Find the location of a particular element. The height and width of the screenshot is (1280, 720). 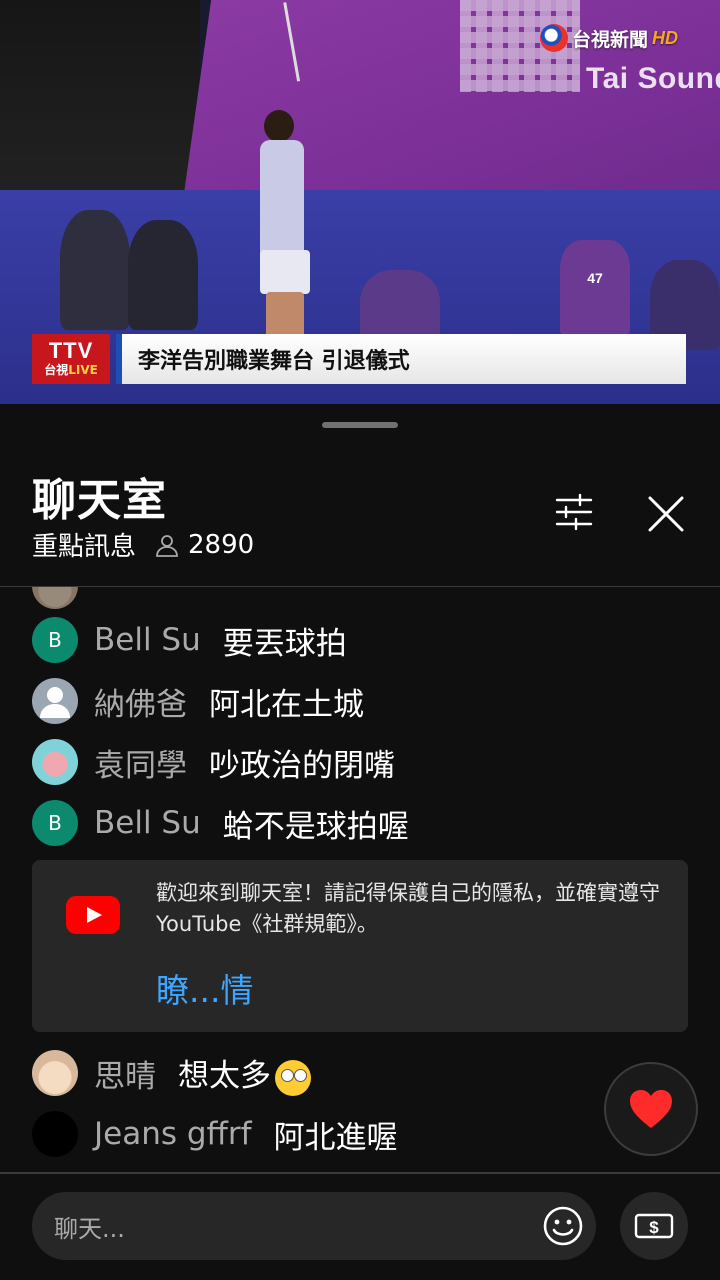

message-author: 思晴 is located at coordinates (125, 1073).